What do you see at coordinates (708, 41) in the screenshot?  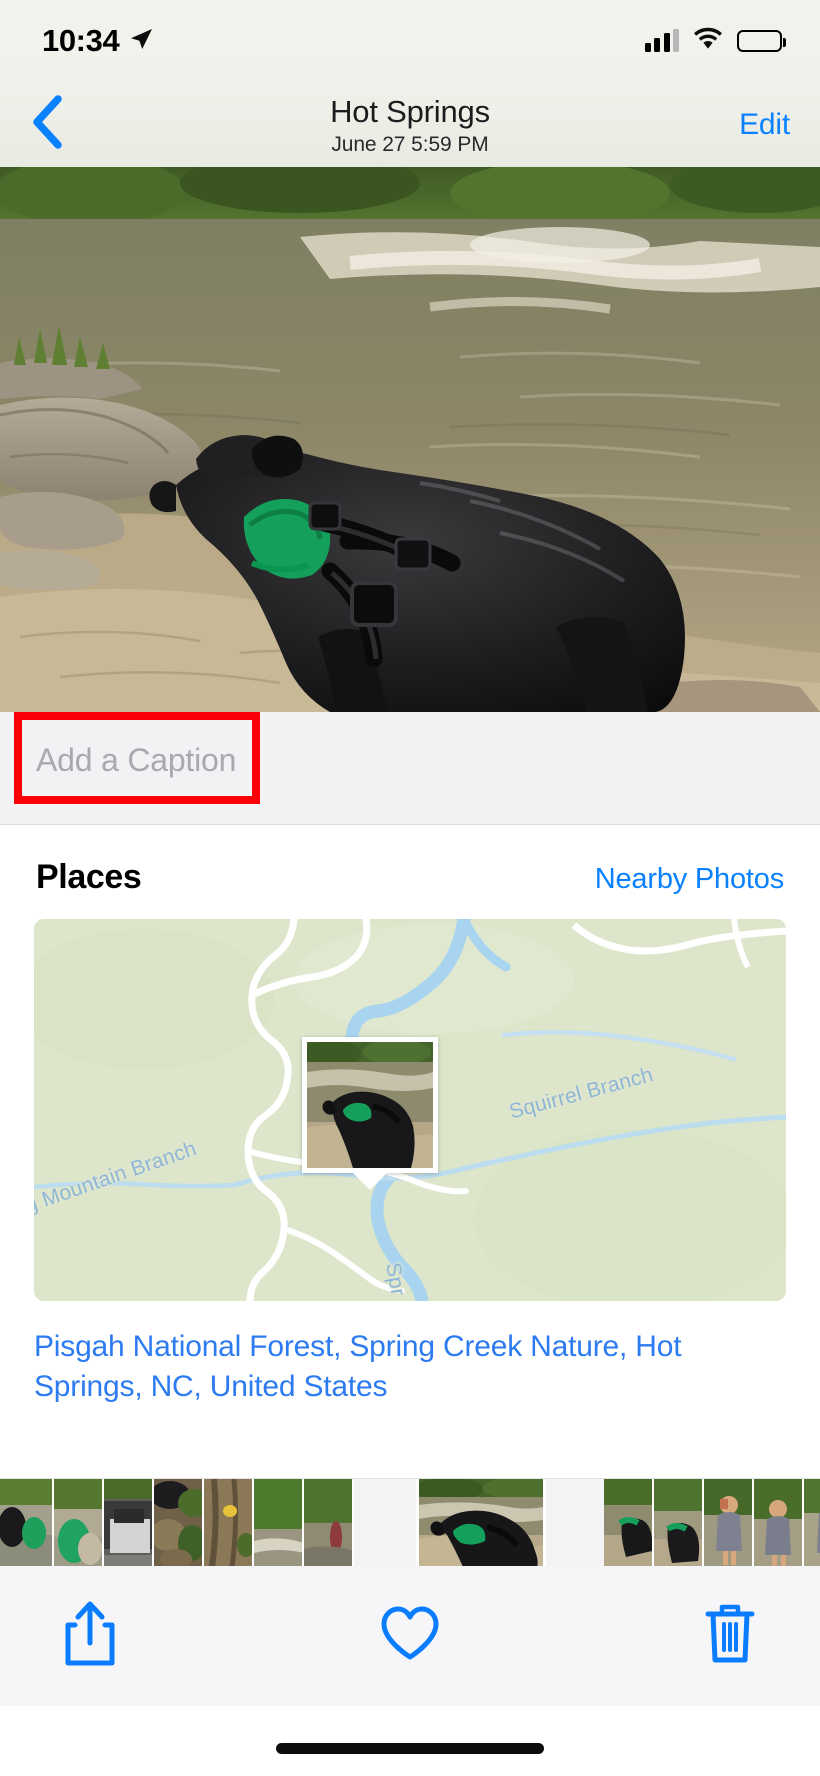 I see `wifi-icon` at bounding box center [708, 41].